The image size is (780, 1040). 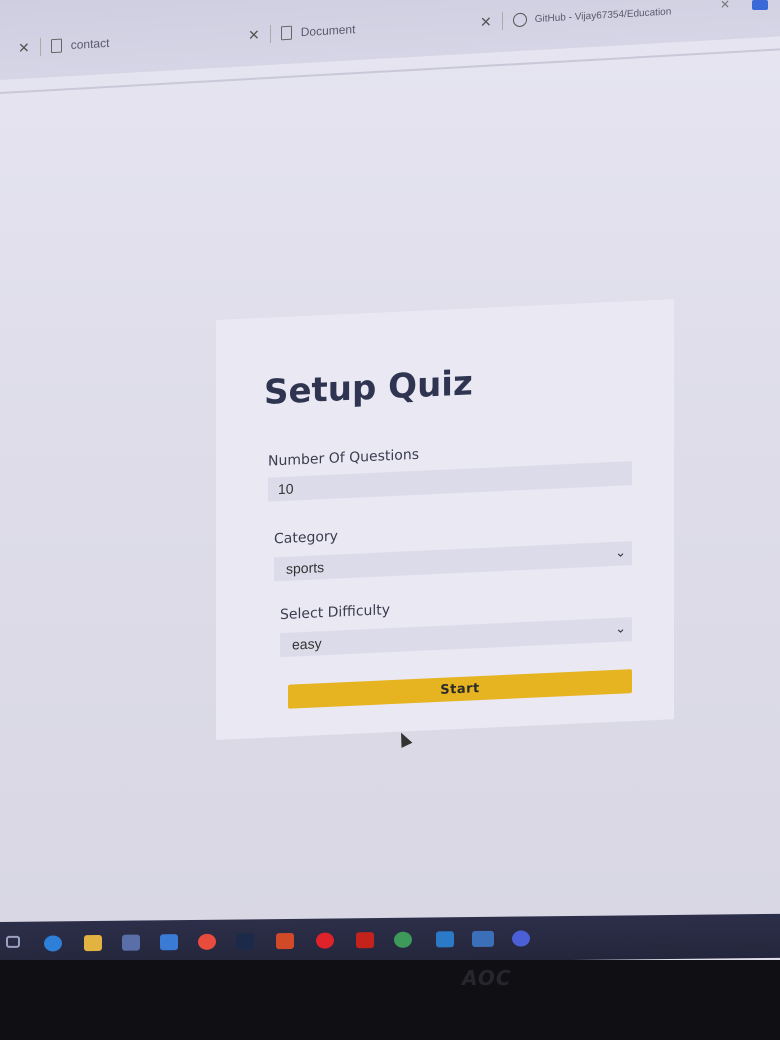 I want to click on questions-input: 10, so click(x=450, y=481).